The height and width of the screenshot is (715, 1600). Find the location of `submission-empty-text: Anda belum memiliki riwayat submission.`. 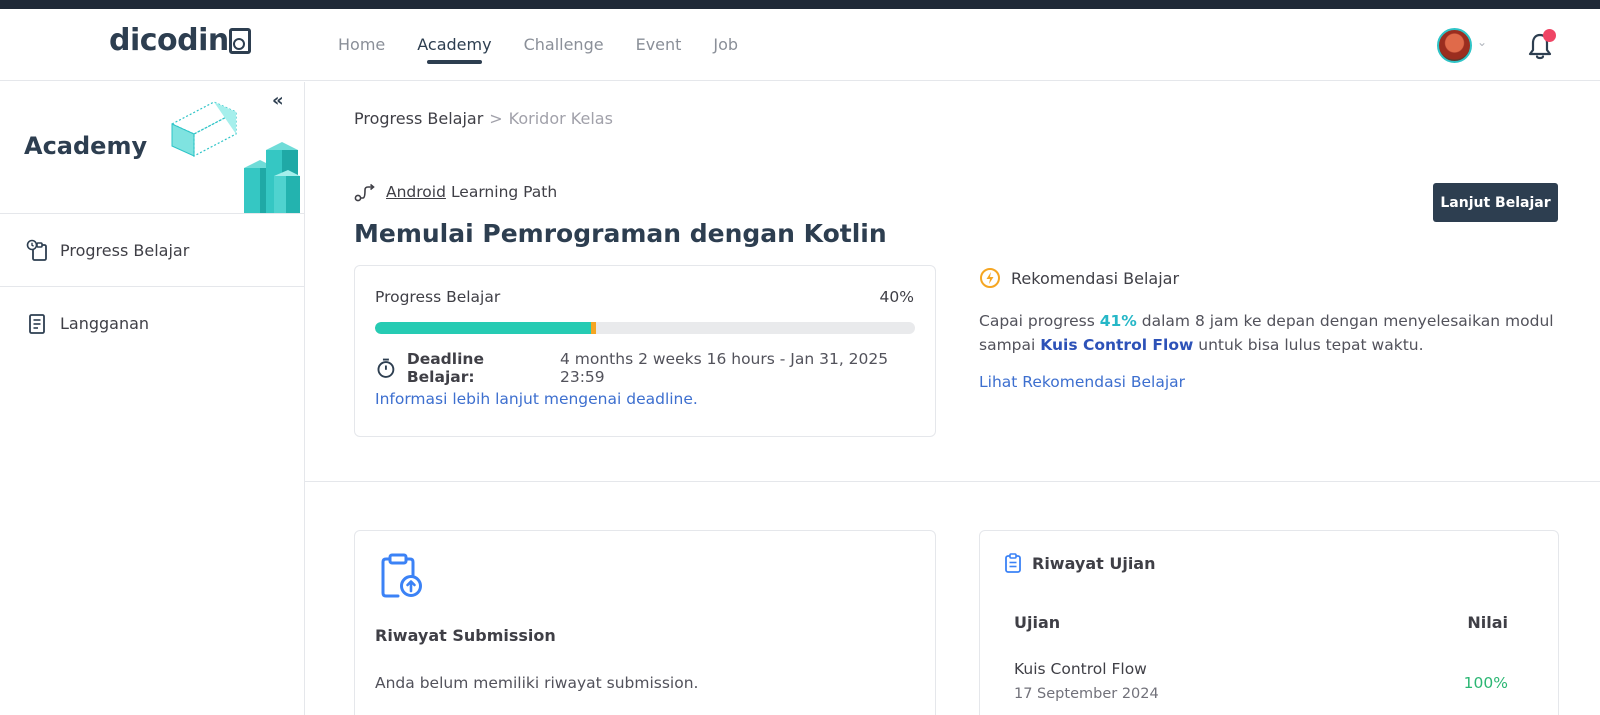

submission-empty-text: Anda belum memiliki riwayat submission. is located at coordinates (537, 683).